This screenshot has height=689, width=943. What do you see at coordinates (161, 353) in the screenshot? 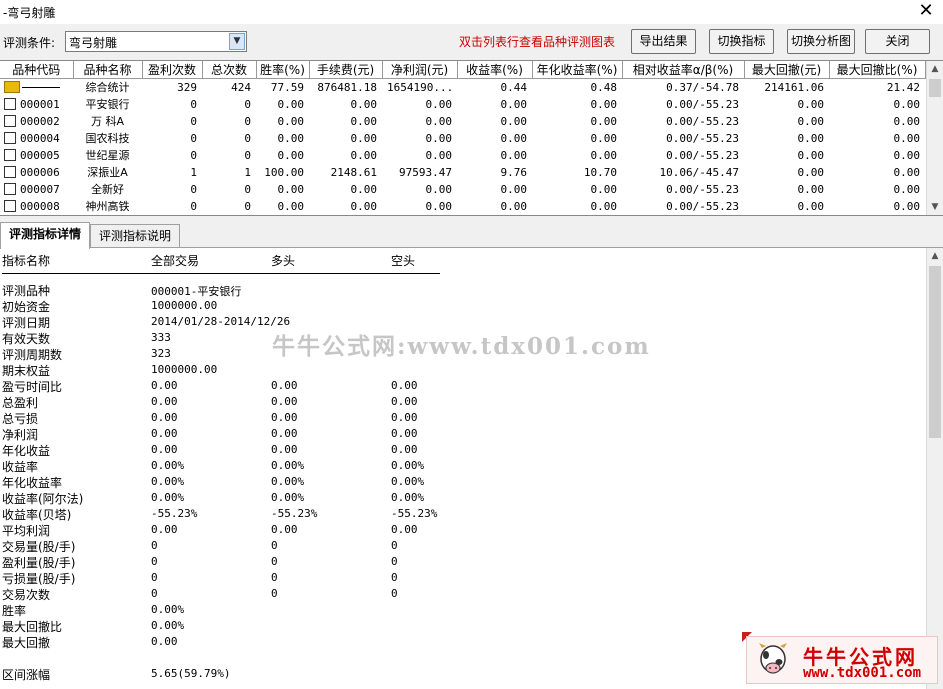
I see `metric-all: 323` at bounding box center [161, 353].